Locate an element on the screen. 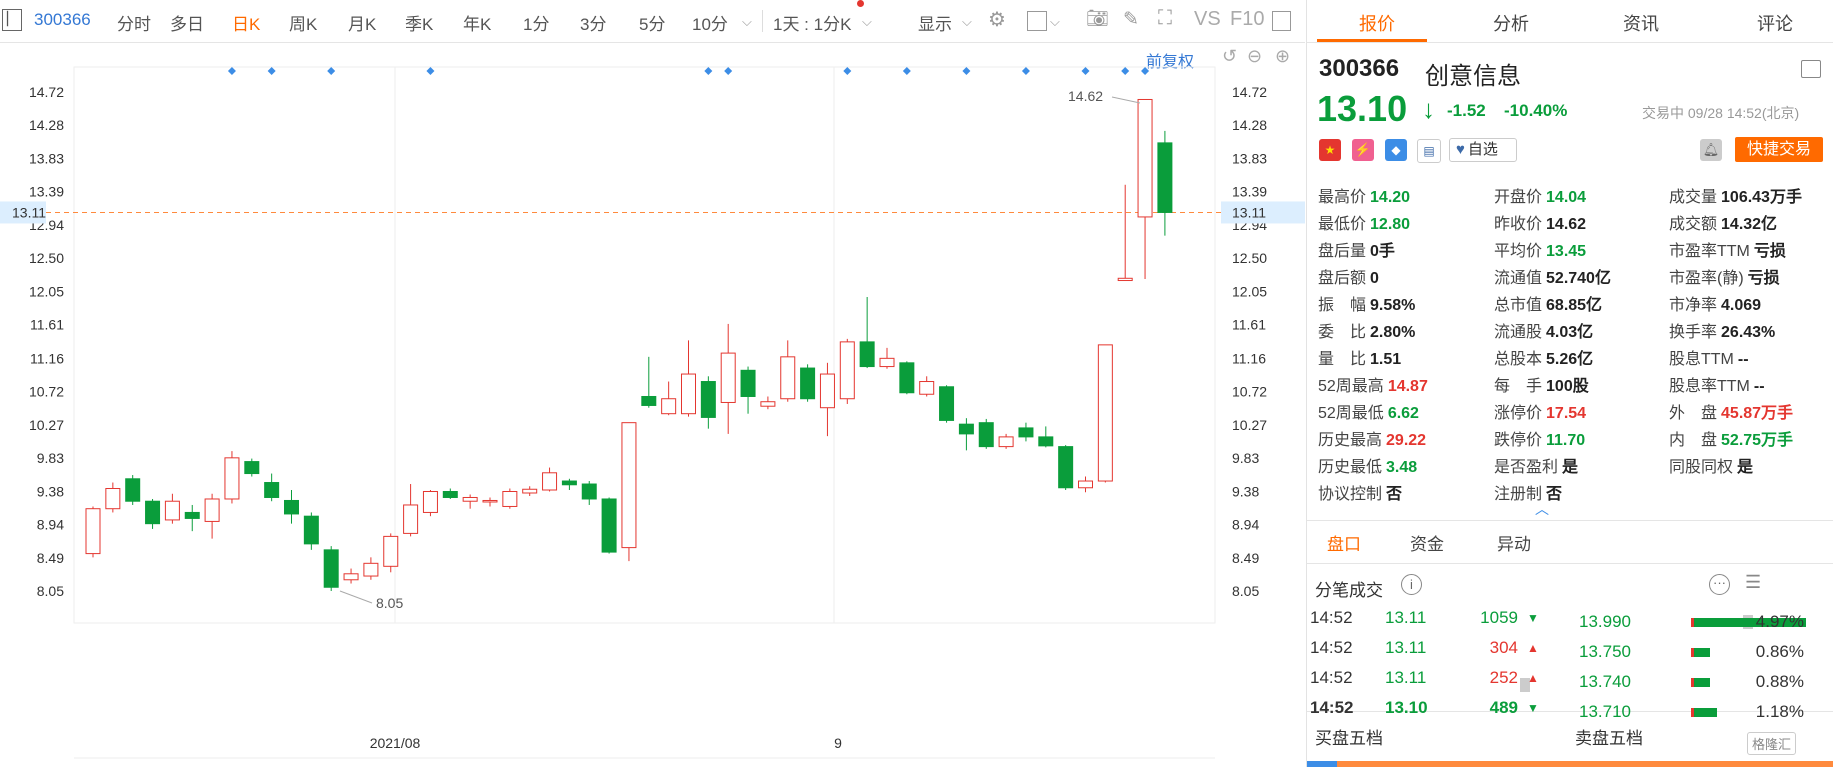 Image resolution: width=1833 pixels, height=767 pixels. stat-value: 106.43万手 is located at coordinates (1761, 197).